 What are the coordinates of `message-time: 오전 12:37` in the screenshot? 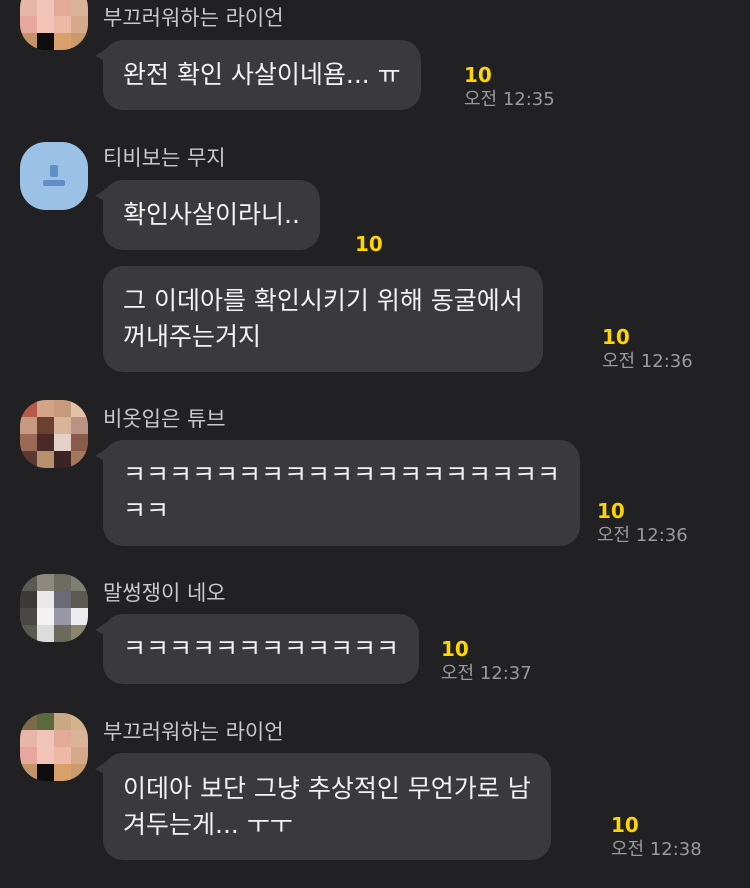 It's located at (486, 673).